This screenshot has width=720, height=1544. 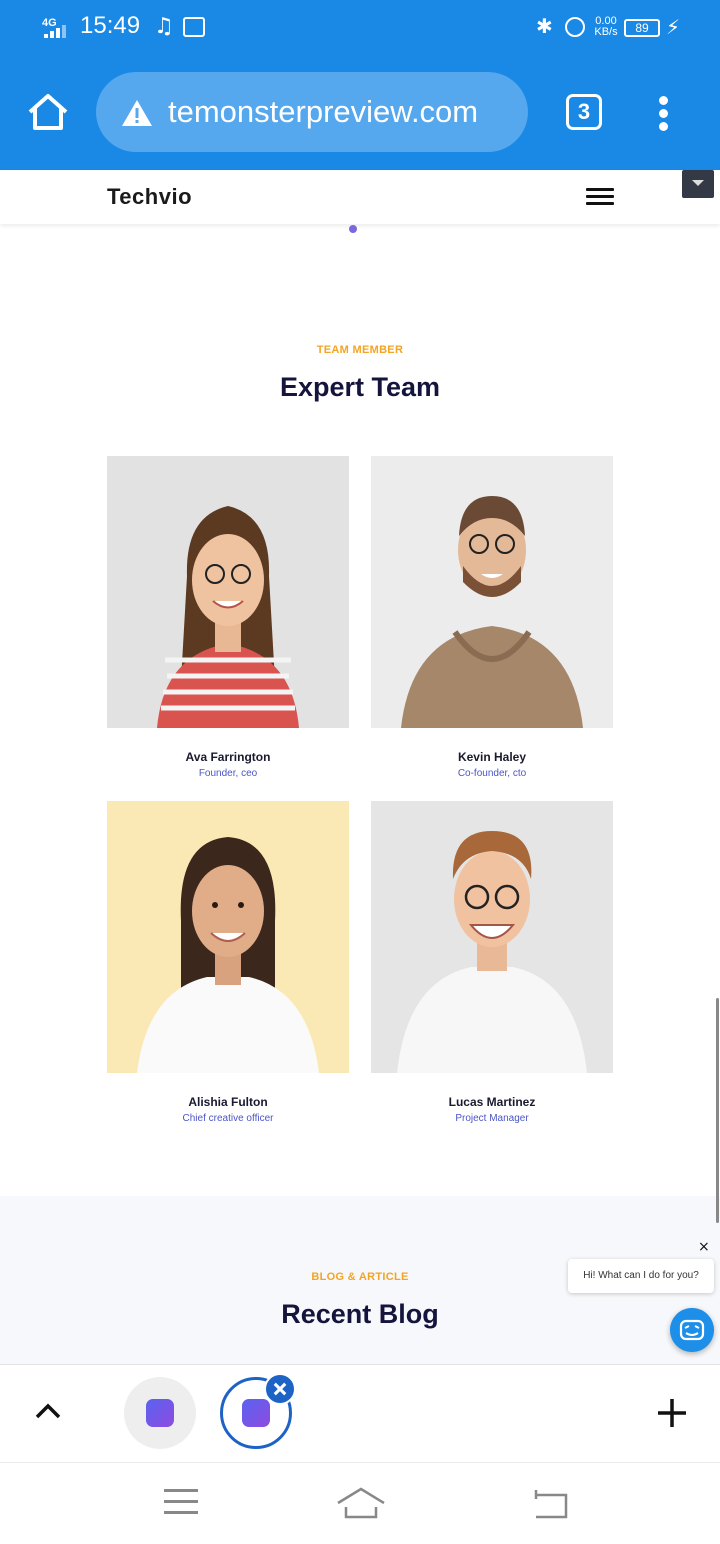 I want to click on battery-icon: 89, so click(x=642, y=28).